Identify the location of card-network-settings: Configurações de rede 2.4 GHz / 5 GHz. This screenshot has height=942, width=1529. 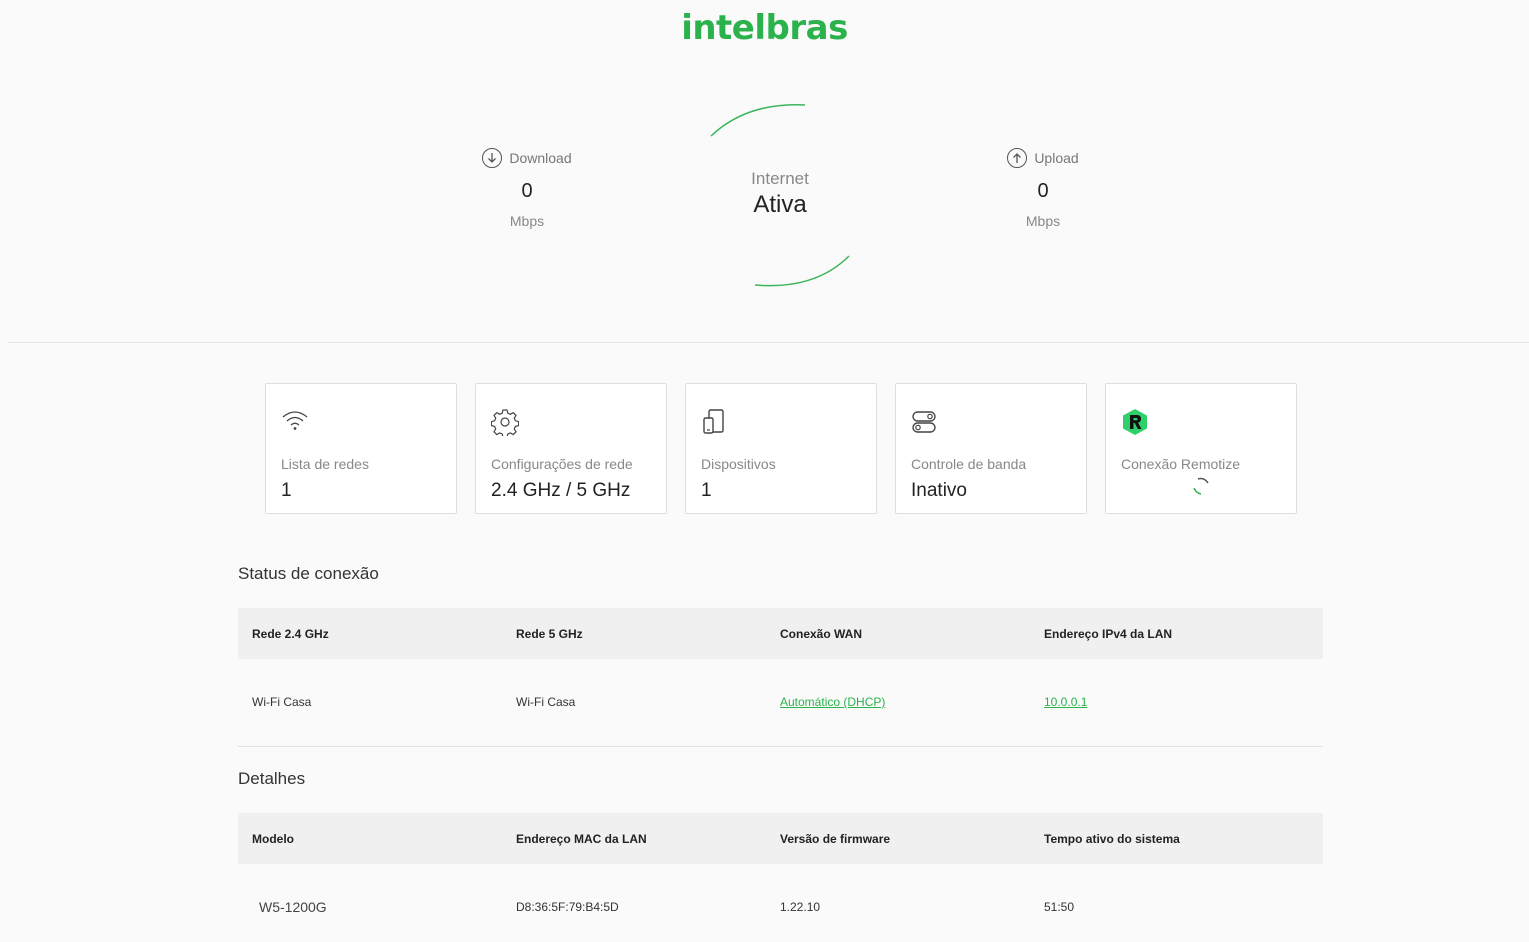
(571, 448).